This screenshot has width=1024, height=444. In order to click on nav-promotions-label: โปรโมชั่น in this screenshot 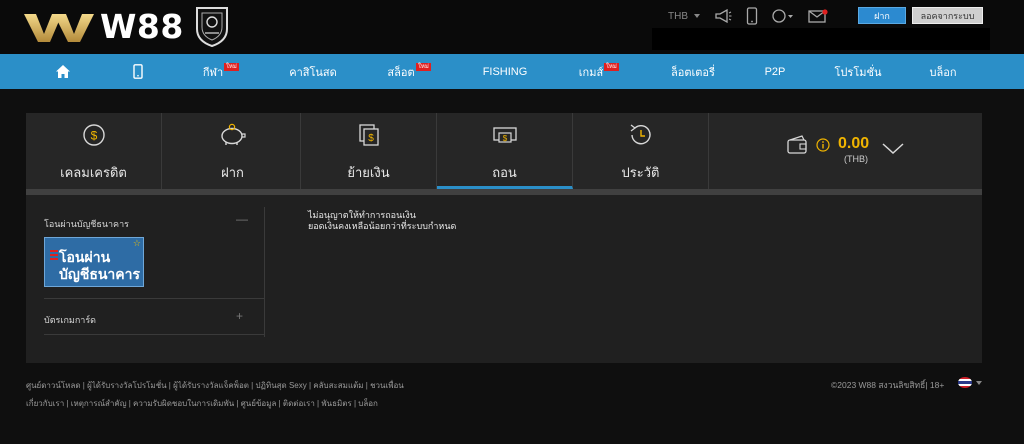, I will do `click(858, 72)`.